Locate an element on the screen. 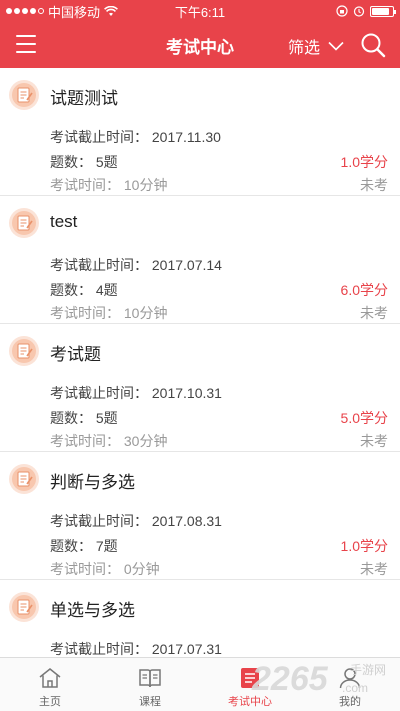  tab-profile: 我的 is located at coordinates (350, 684).